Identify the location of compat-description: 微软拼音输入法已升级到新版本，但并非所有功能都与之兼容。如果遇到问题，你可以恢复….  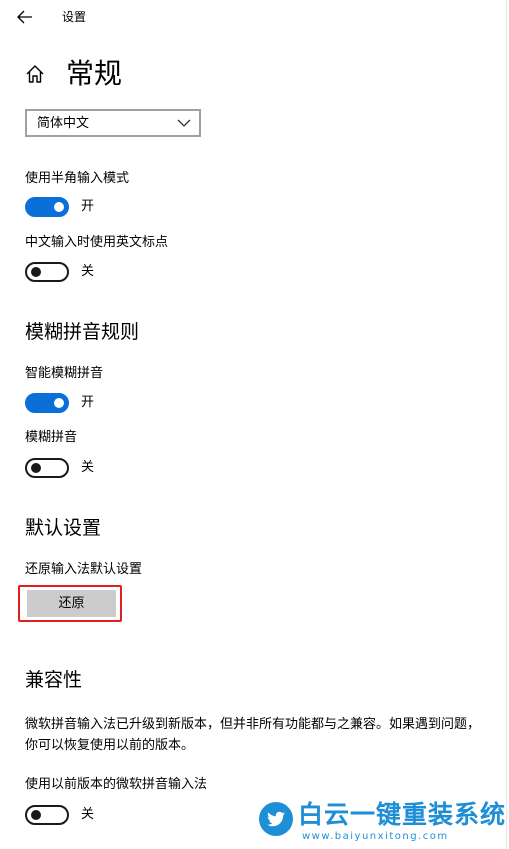
(253, 735).